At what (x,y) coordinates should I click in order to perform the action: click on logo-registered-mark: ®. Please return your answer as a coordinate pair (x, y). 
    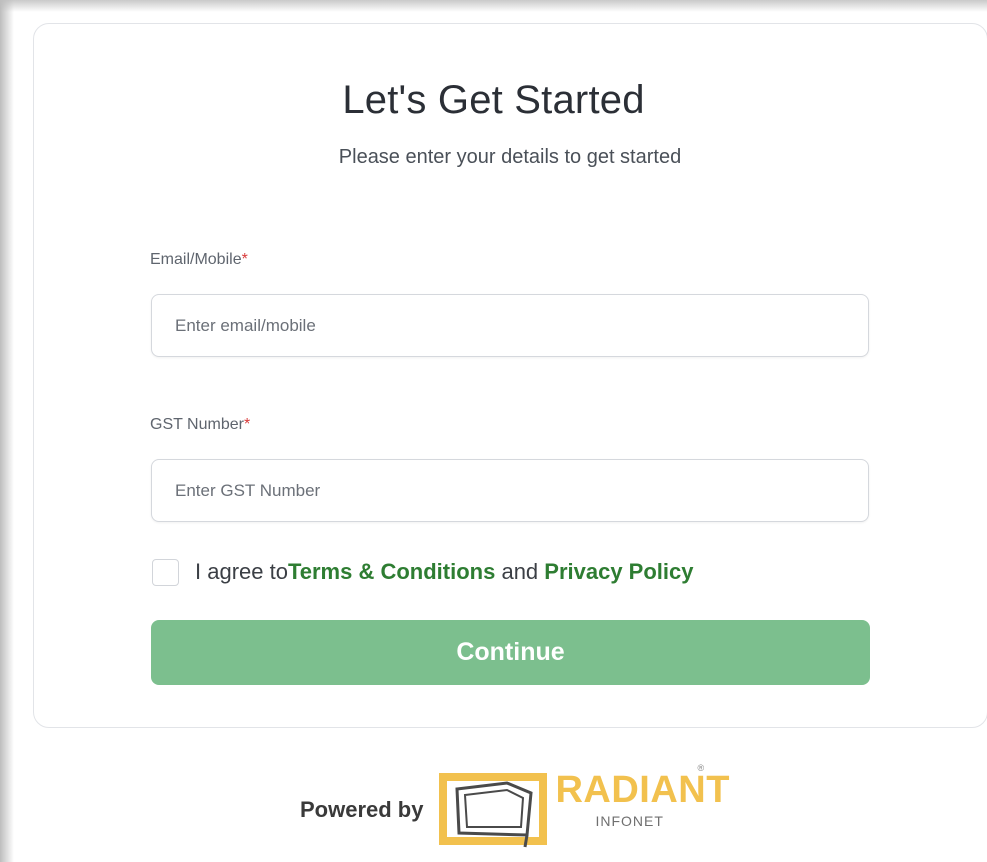
    Looking at the image, I should click on (701, 768).